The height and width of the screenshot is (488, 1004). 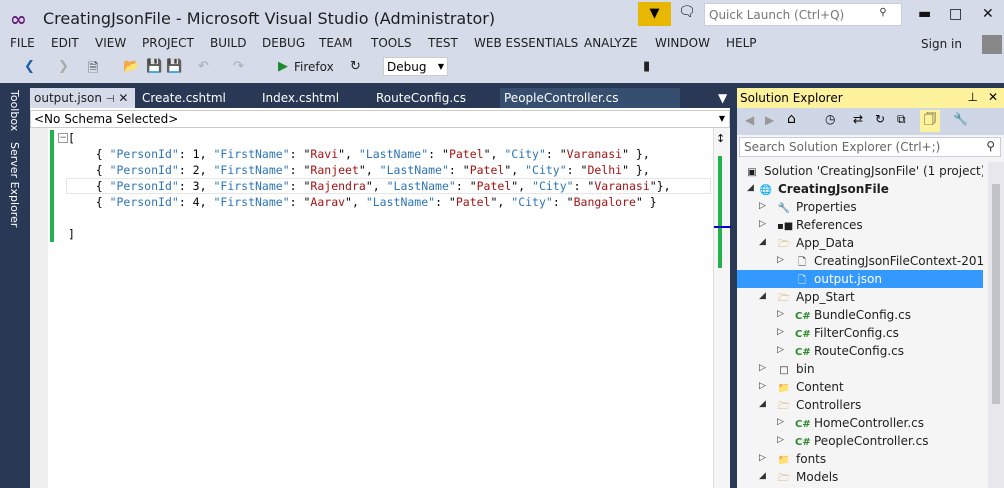 I want to click on forward-icon: ❯, so click(x=63, y=66).